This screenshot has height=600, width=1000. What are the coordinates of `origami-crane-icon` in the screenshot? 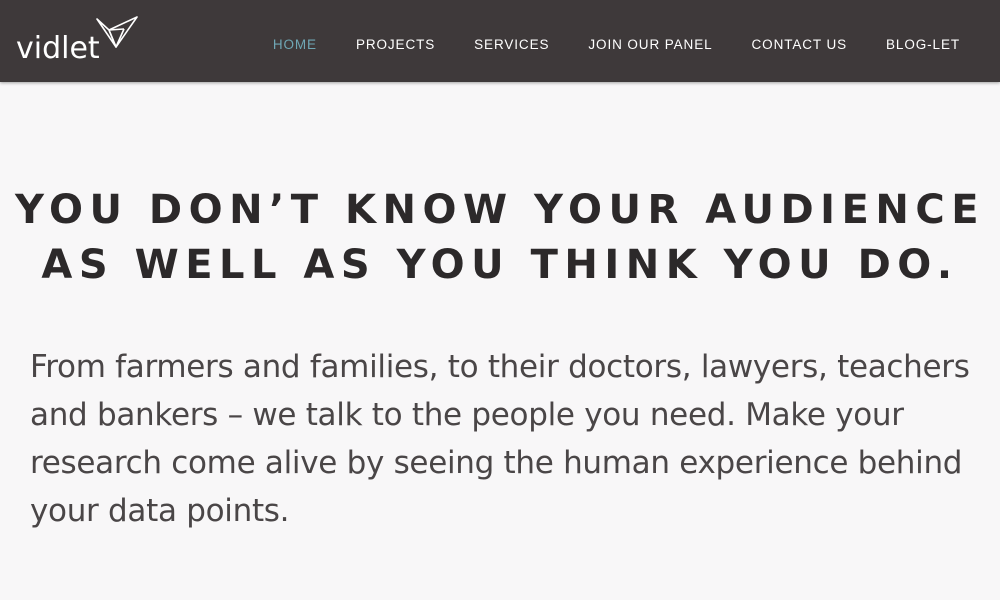 It's located at (117, 32).